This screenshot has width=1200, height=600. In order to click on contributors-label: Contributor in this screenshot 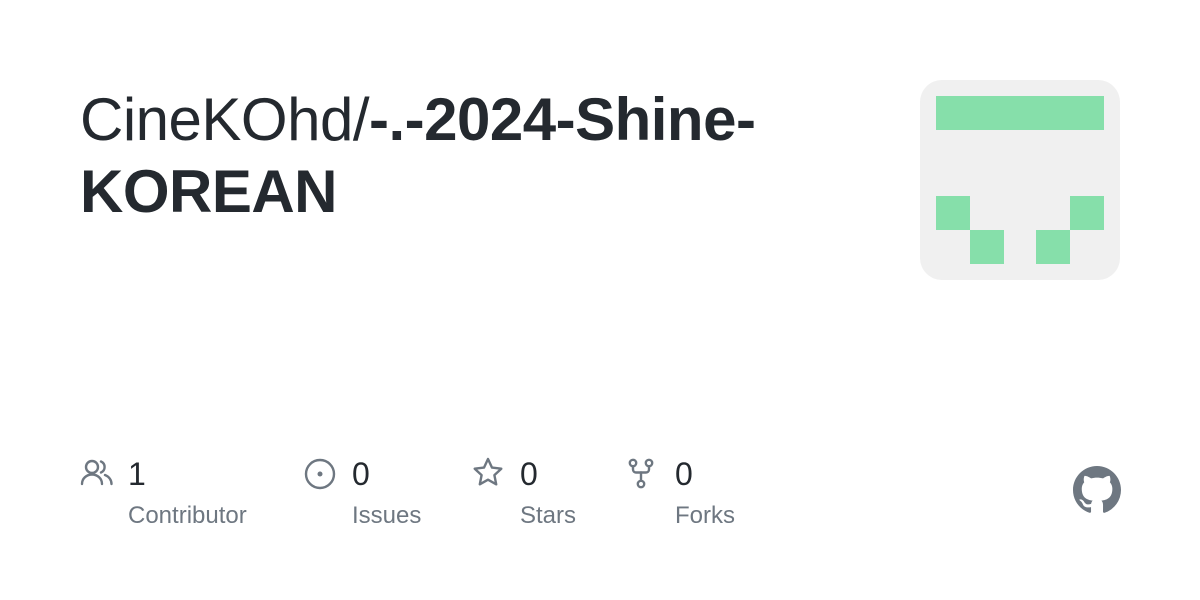, I will do `click(187, 515)`.